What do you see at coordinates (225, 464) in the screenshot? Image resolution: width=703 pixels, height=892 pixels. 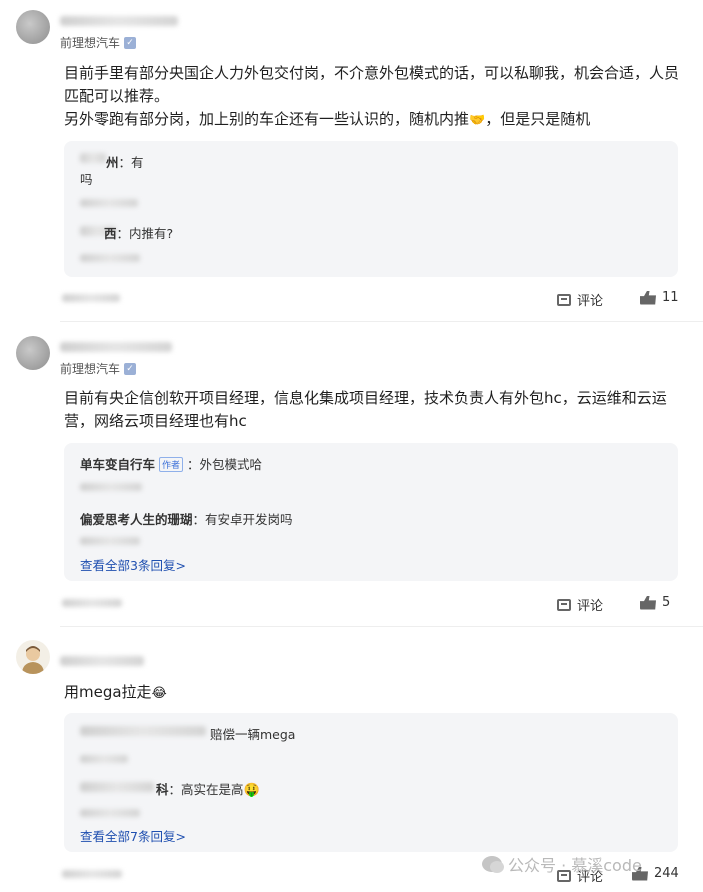 I see `reply-text: ：外包模式哈` at bounding box center [225, 464].